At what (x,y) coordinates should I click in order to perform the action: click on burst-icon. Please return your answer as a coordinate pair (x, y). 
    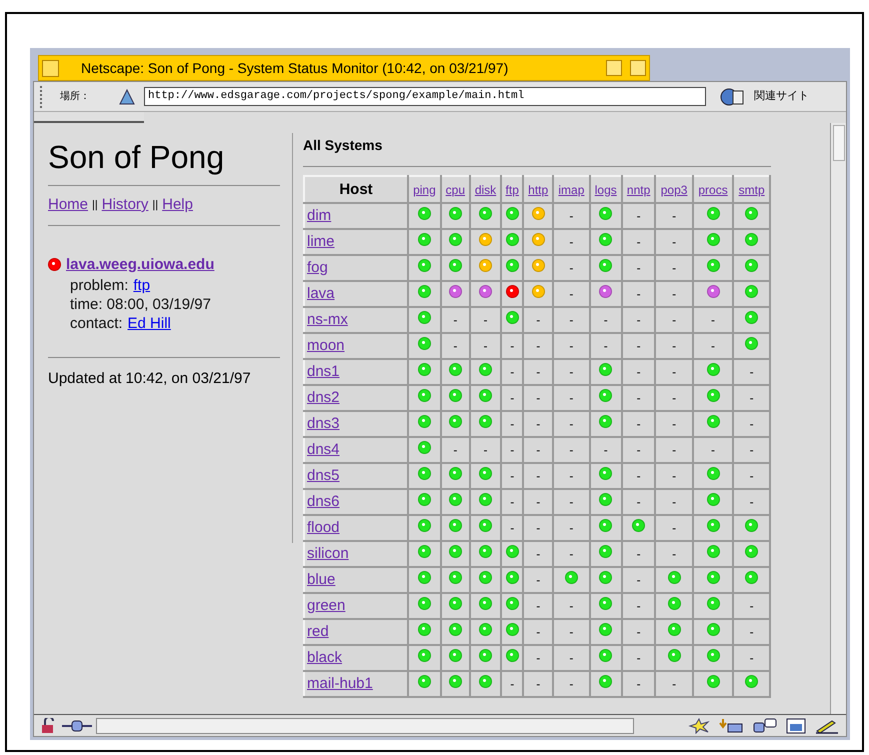
    Looking at the image, I should click on (699, 726).